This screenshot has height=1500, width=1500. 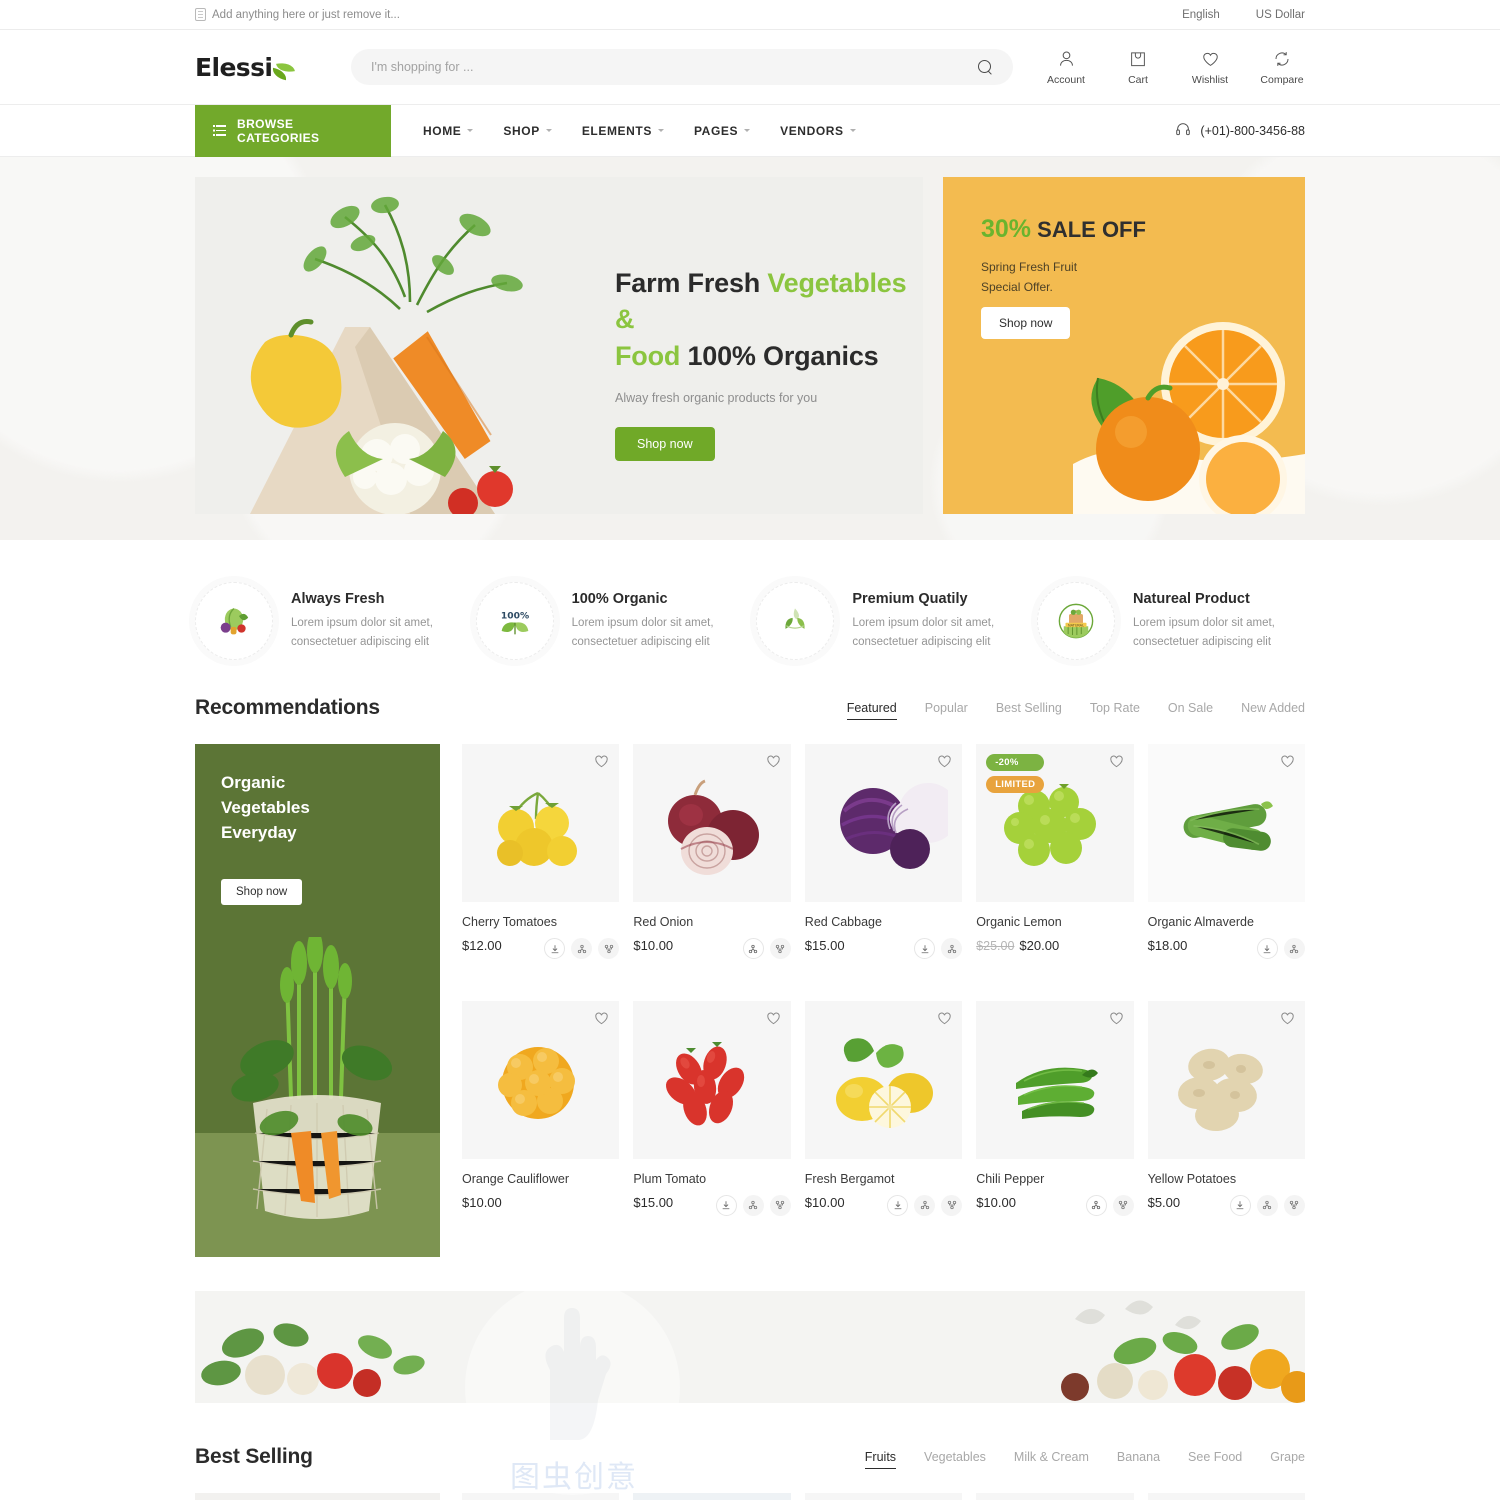 What do you see at coordinates (955, 1459) in the screenshot?
I see `tab-vegetables: Vegetables` at bounding box center [955, 1459].